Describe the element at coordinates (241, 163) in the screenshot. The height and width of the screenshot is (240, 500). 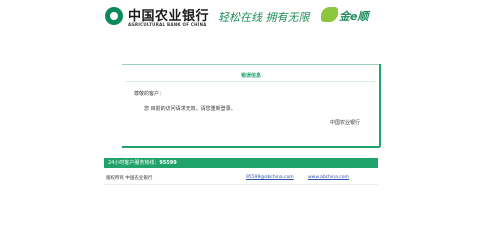
I see `hotline-bar: 24小时客户服务热线：95599` at that location.